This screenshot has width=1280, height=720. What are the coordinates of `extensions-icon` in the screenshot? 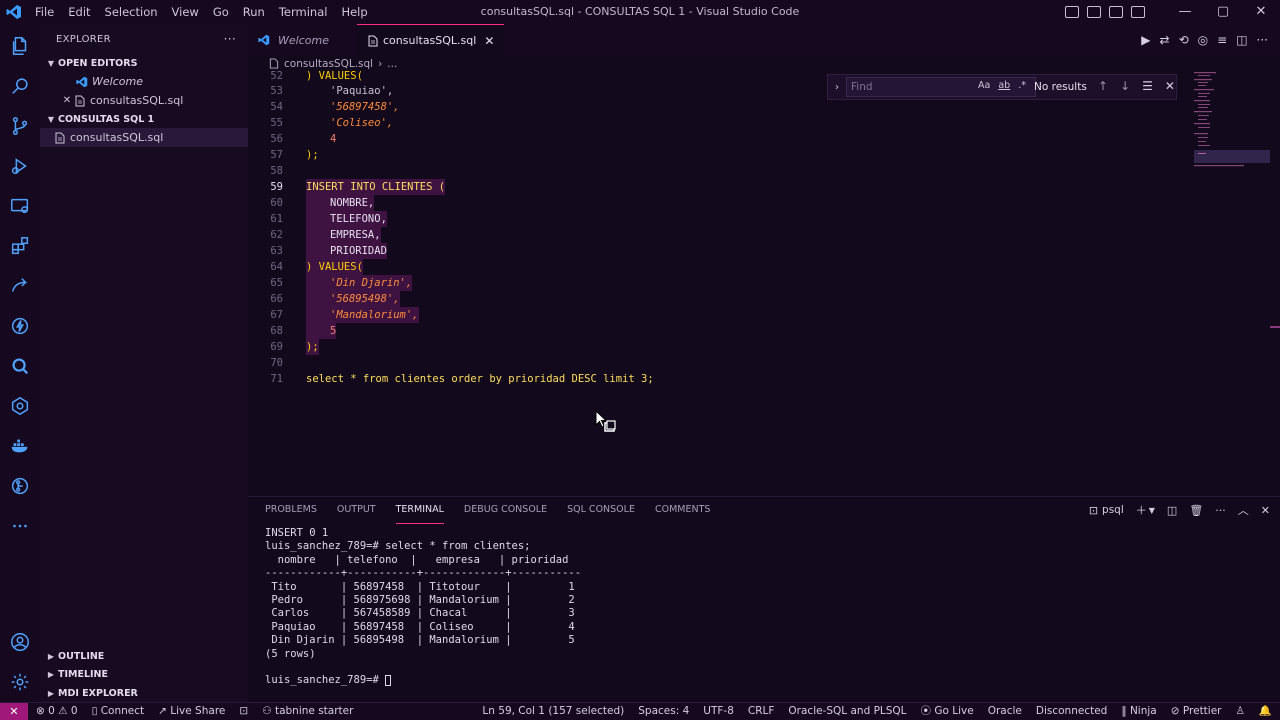 It's located at (20, 246).